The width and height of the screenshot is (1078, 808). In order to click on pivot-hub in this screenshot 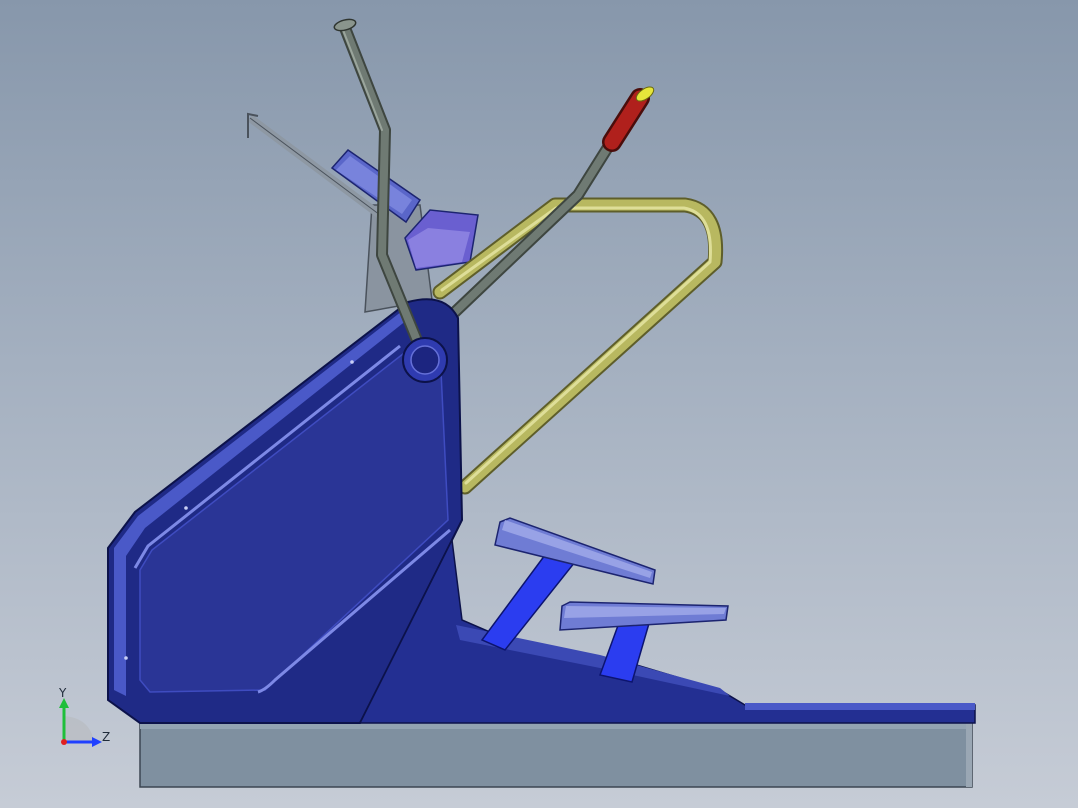, I will do `click(425, 360)`.